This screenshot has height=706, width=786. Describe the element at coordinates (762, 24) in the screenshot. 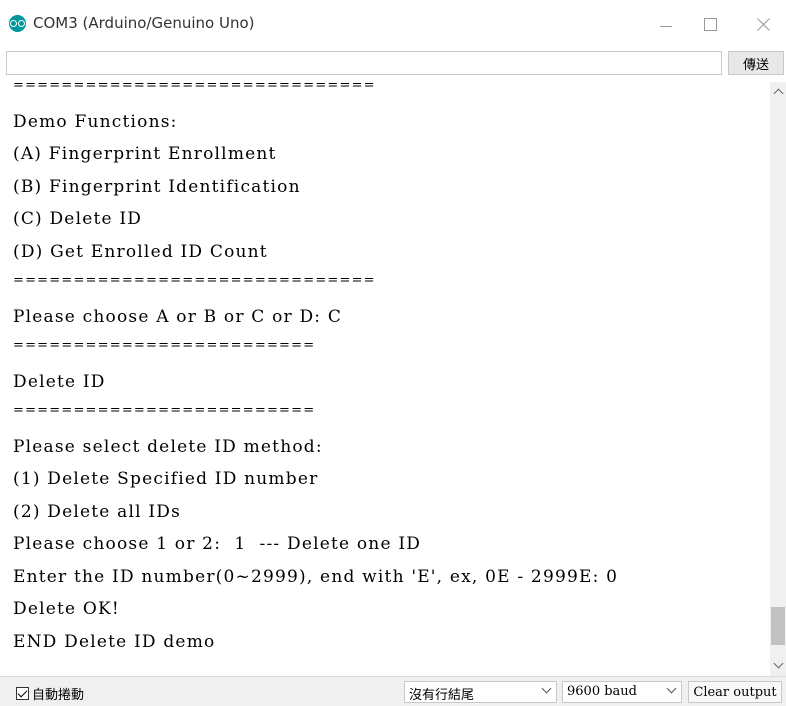

I see `close-icon` at that location.